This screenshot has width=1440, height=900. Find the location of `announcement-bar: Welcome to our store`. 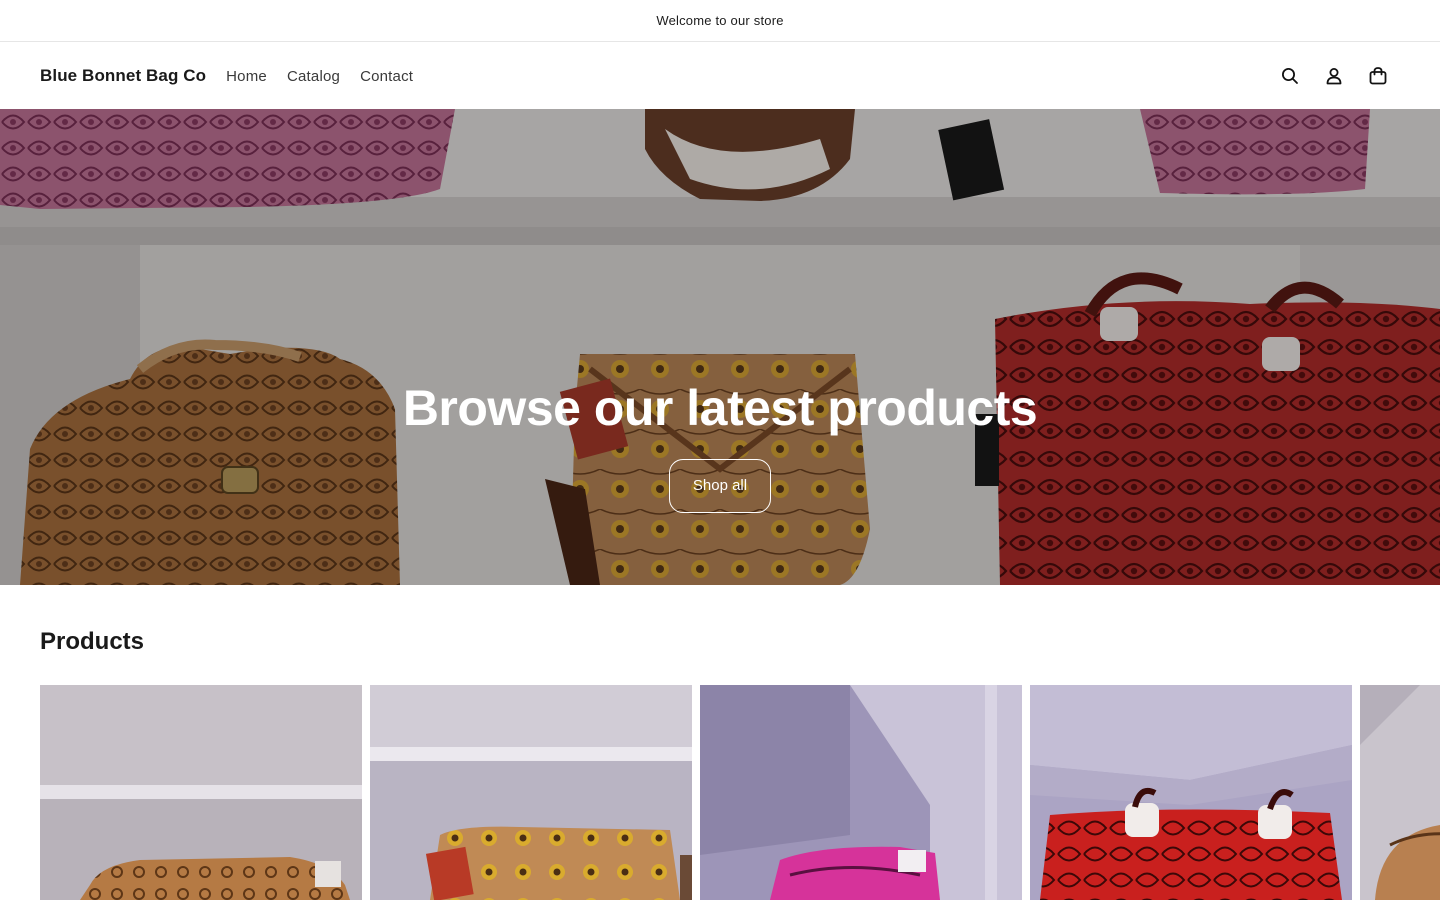

announcement-bar: Welcome to our store is located at coordinates (720, 21).